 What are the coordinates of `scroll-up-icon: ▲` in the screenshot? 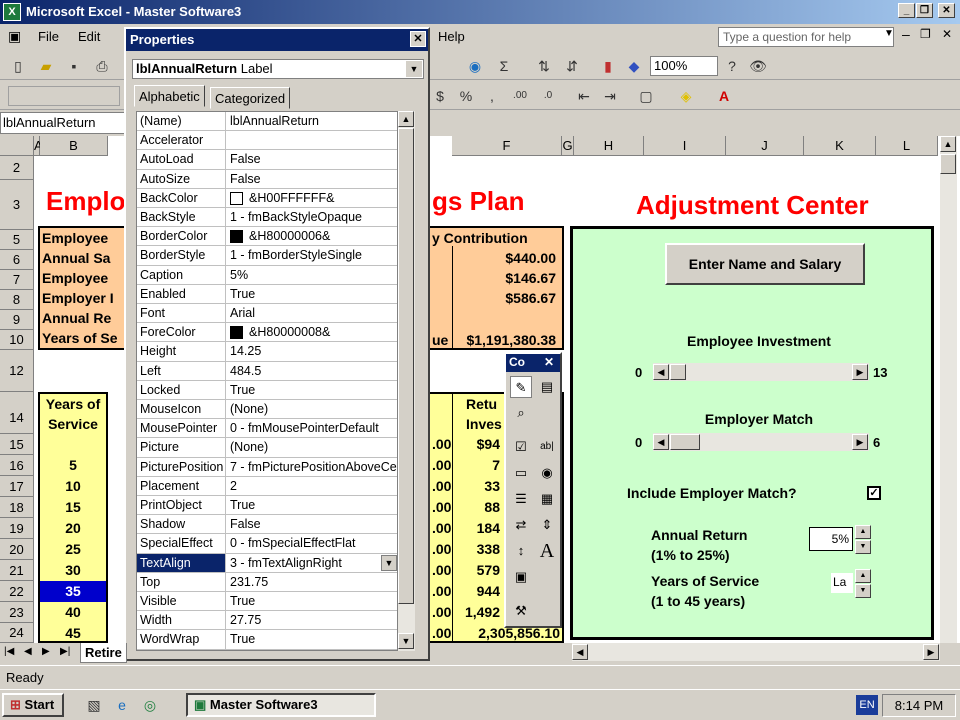 It's located at (406, 119).